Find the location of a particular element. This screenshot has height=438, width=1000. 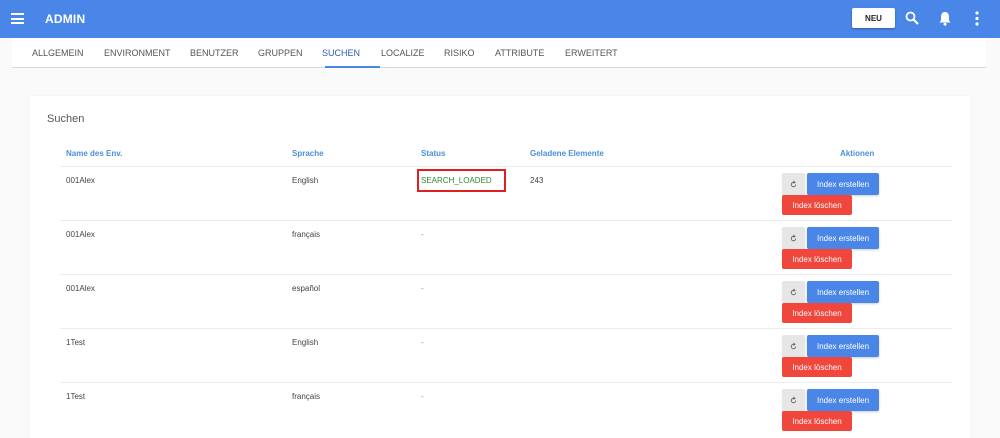

tab-erweitert: ERWEITERT is located at coordinates (591, 53).